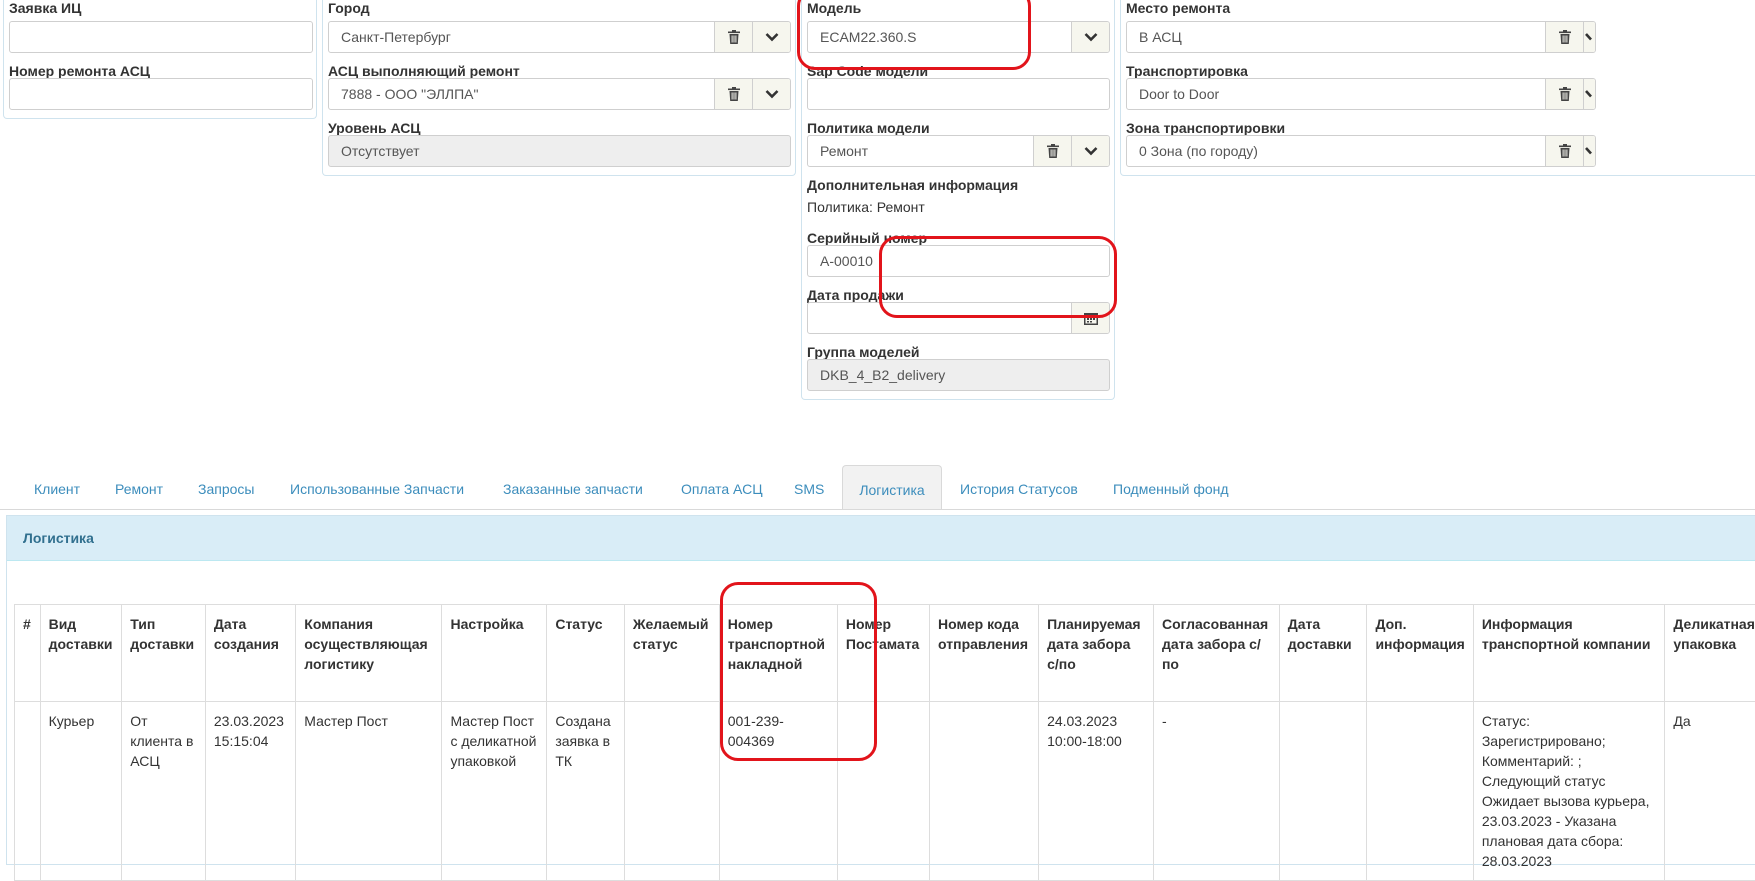  What do you see at coordinates (1216, 791) in the screenshot?
I see `cell-agreed-pickup: -` at bounding box center [1216, 791].